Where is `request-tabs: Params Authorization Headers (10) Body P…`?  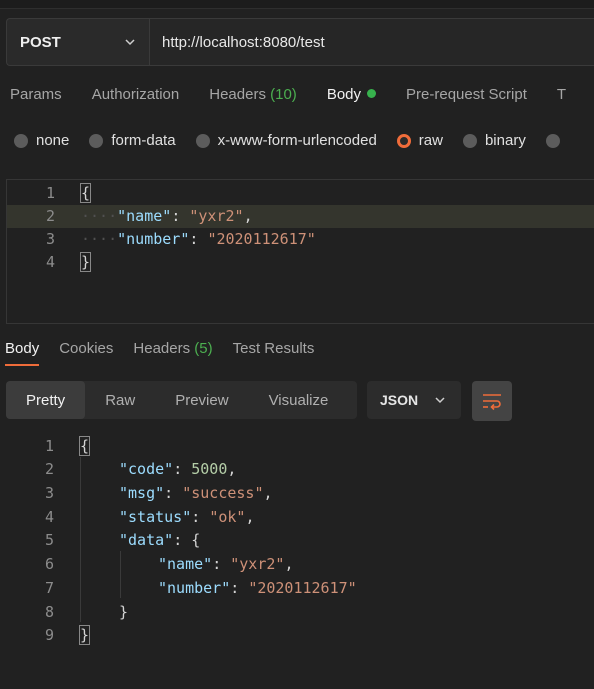 request-tabs: Params Authorization Headers (10) Body P… is located at coordinates (302, 98).